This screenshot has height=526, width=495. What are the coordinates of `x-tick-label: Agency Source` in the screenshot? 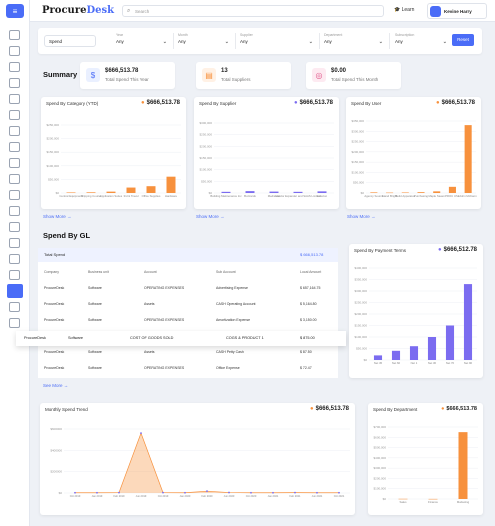 It's located at (373, 196).